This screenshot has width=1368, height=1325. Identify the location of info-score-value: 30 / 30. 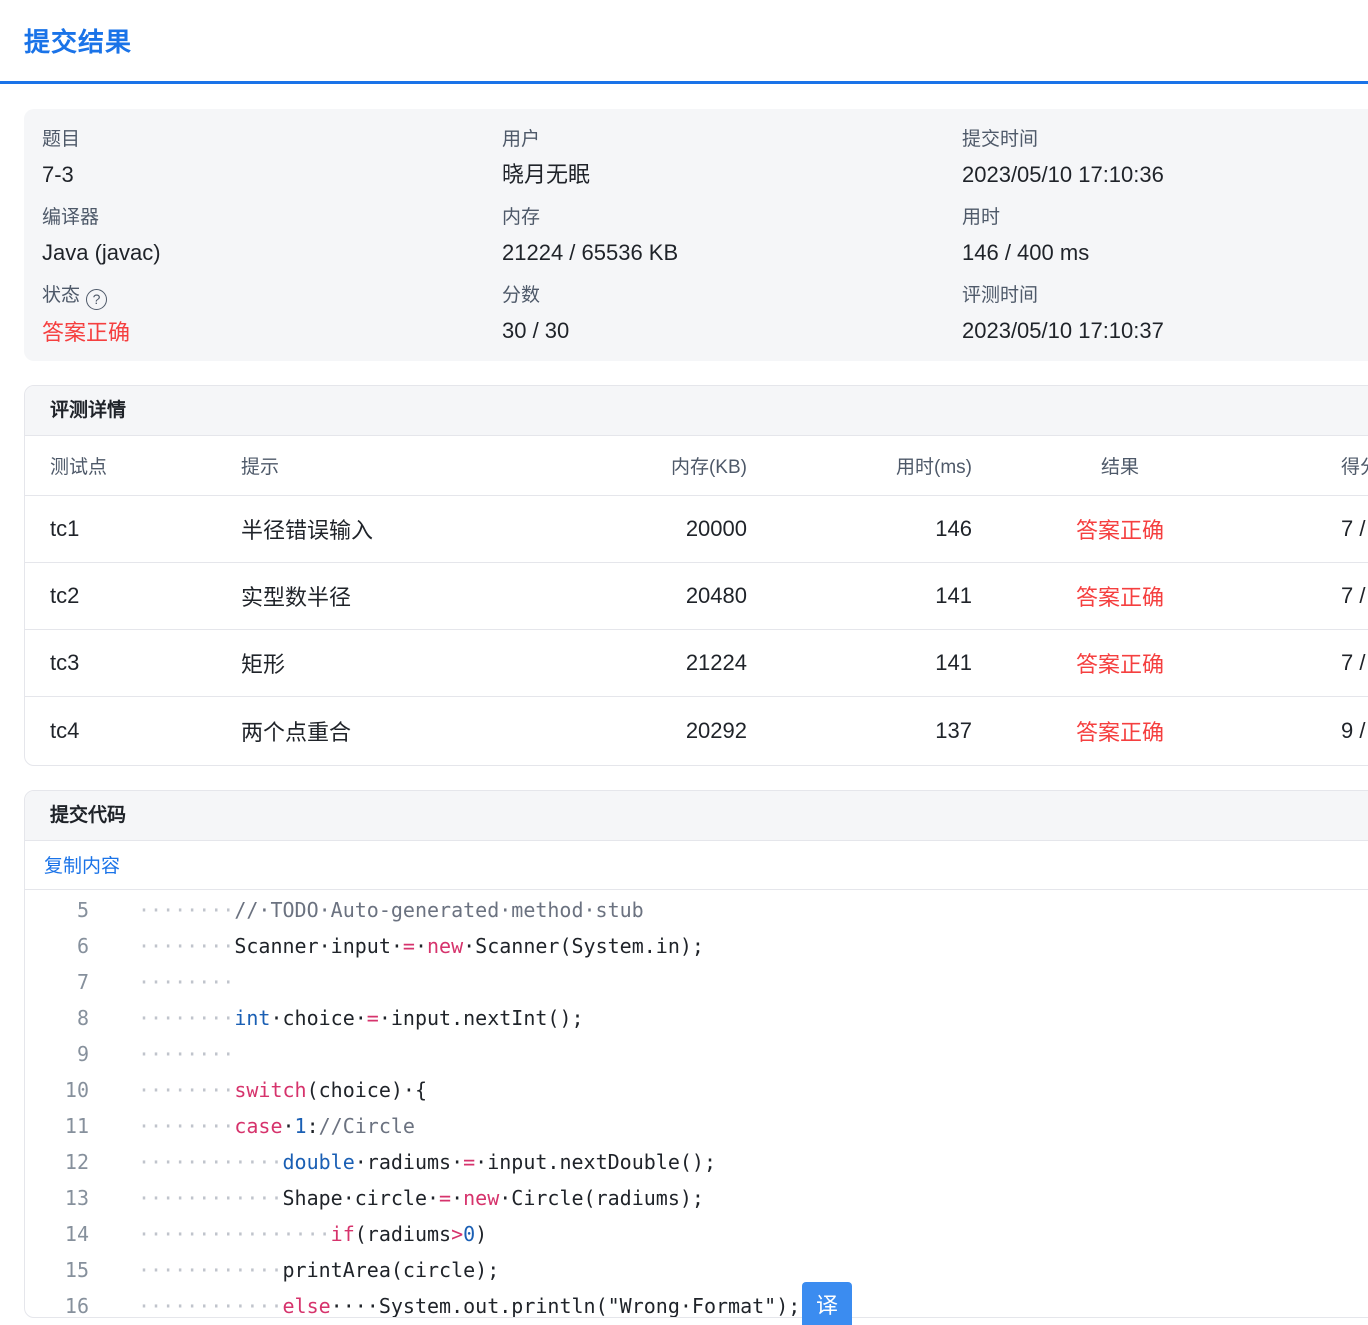
(536, 330).